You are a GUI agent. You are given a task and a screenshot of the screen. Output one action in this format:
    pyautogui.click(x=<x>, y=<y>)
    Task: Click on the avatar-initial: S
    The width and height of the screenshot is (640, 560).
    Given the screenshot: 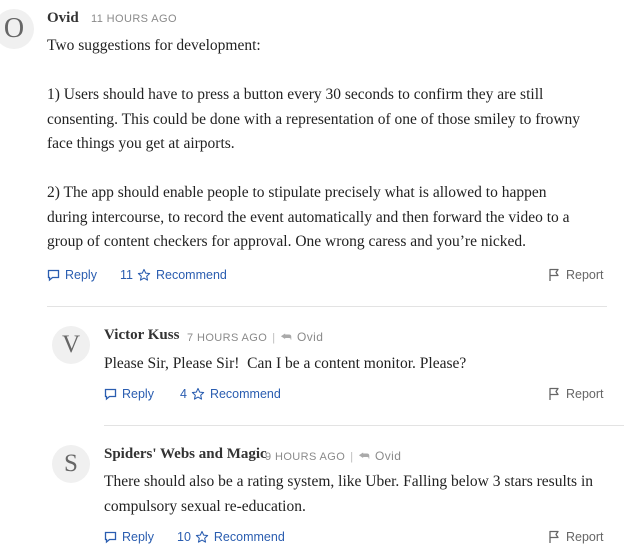 What is the action you would take?
    pyautogui.click(x=71, y=463)
    